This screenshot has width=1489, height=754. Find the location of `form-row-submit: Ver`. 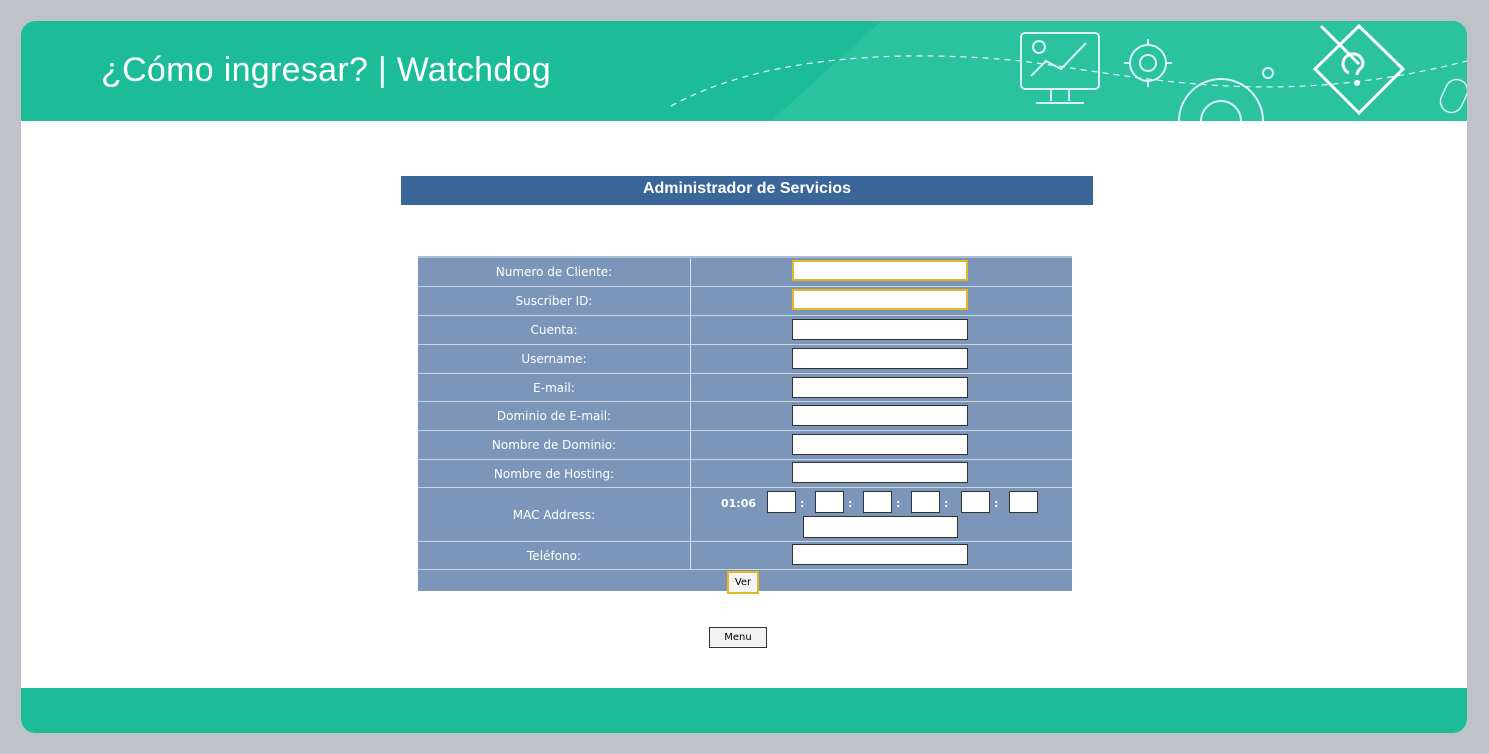

form-row-submit: Ver is located at coordinates (745, 582).